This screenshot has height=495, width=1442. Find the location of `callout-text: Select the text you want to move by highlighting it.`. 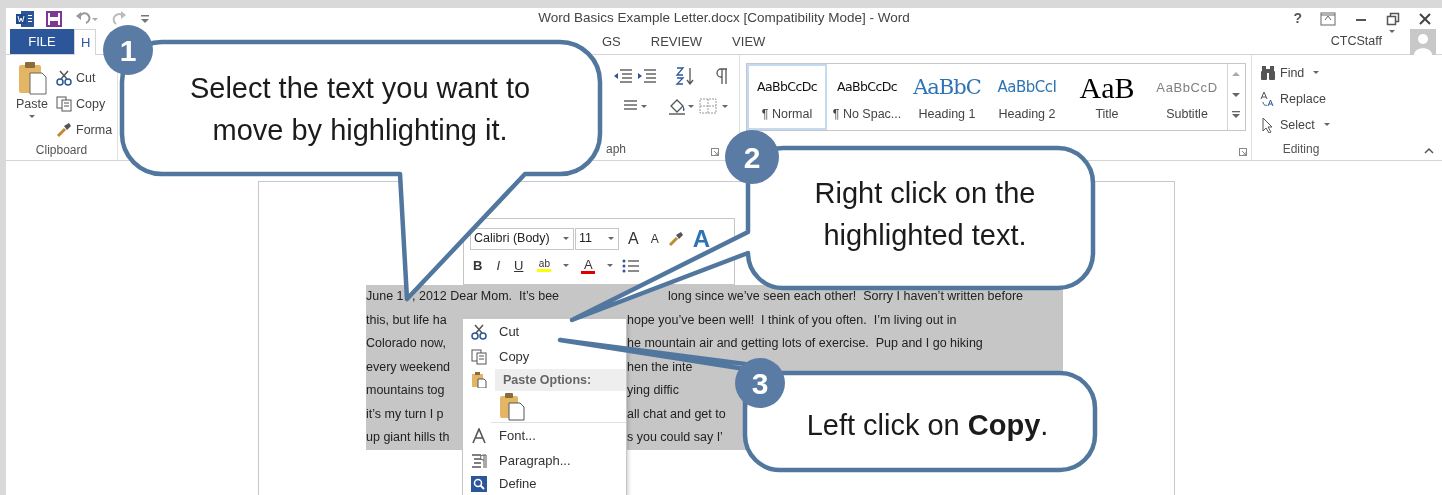

callout-text: Select the text you want to move by highlighting it. is located at coordinates (360, 109).